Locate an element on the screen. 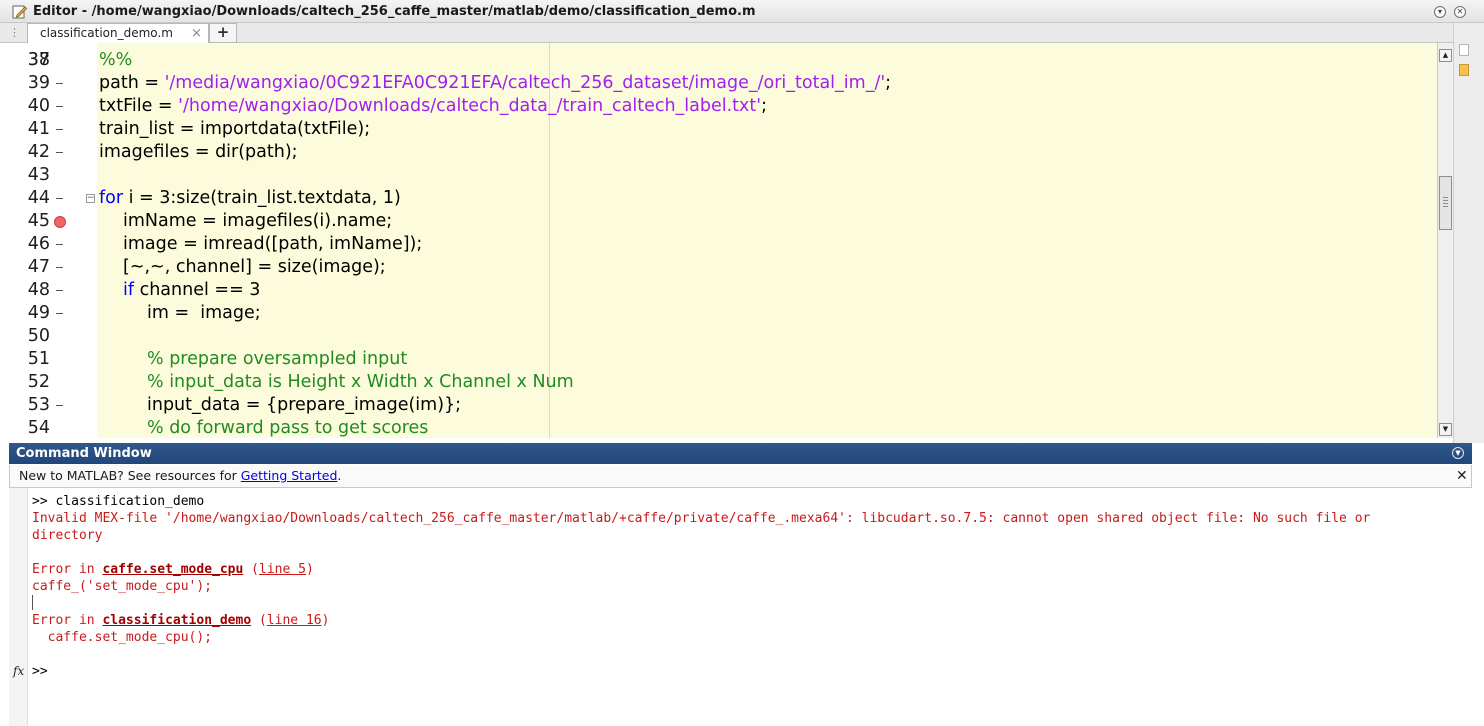  code-line: 38%% is located at coordinates (718, 60).